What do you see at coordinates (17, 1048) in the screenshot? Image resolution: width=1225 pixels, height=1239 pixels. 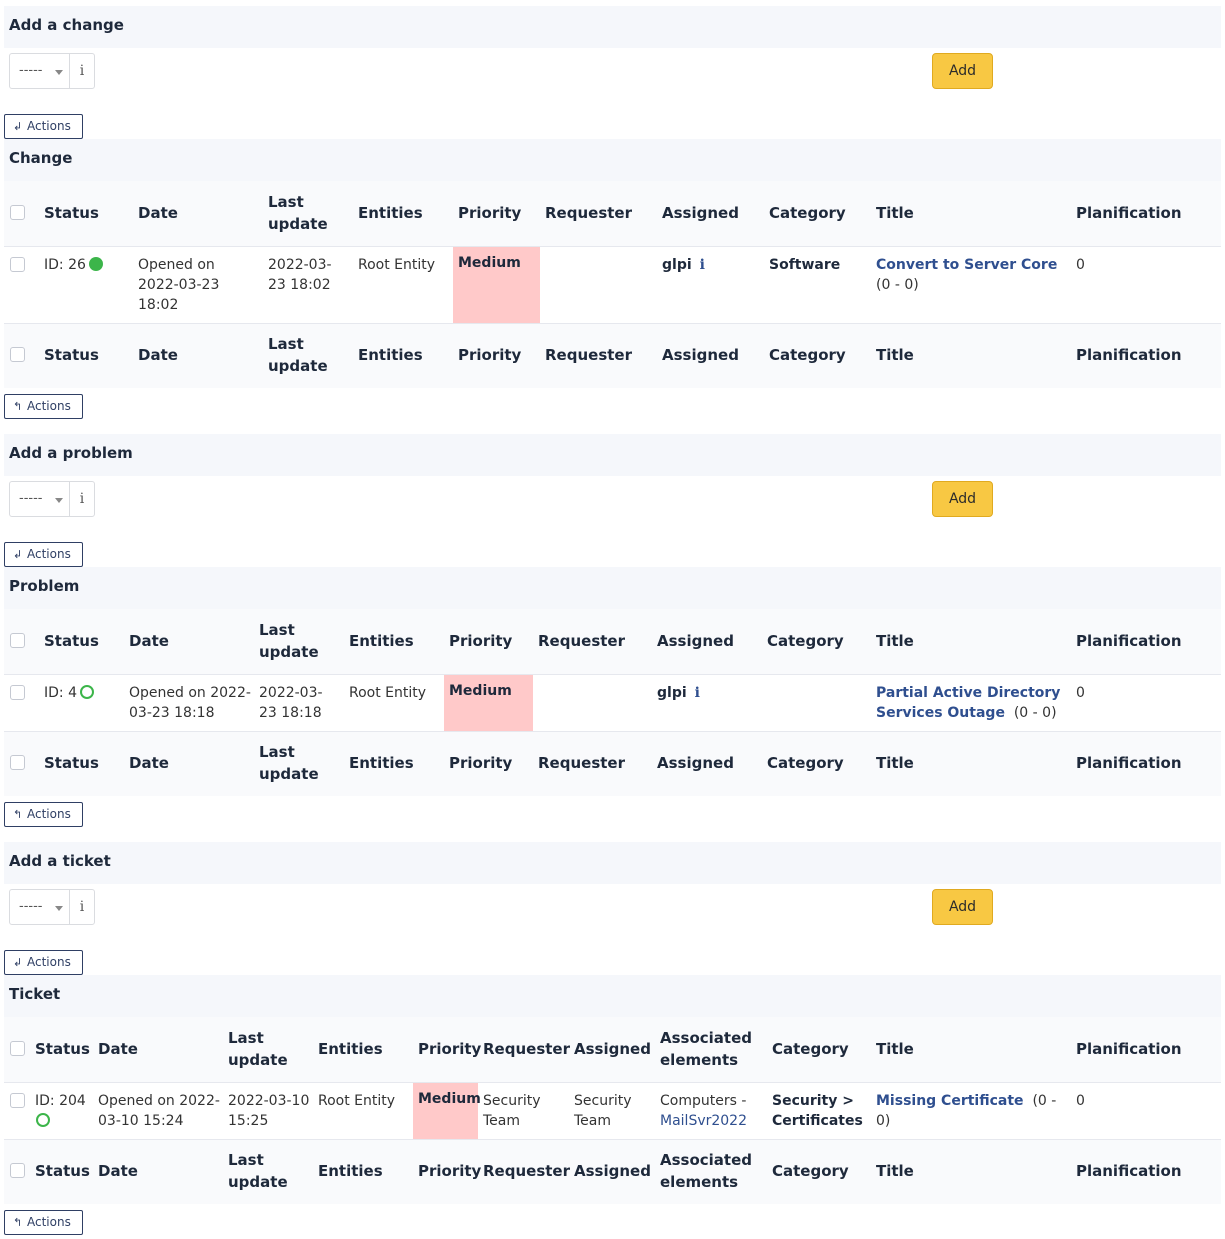 I see `ticket-select-all-checkbox` at bounding box center [17, 1048].